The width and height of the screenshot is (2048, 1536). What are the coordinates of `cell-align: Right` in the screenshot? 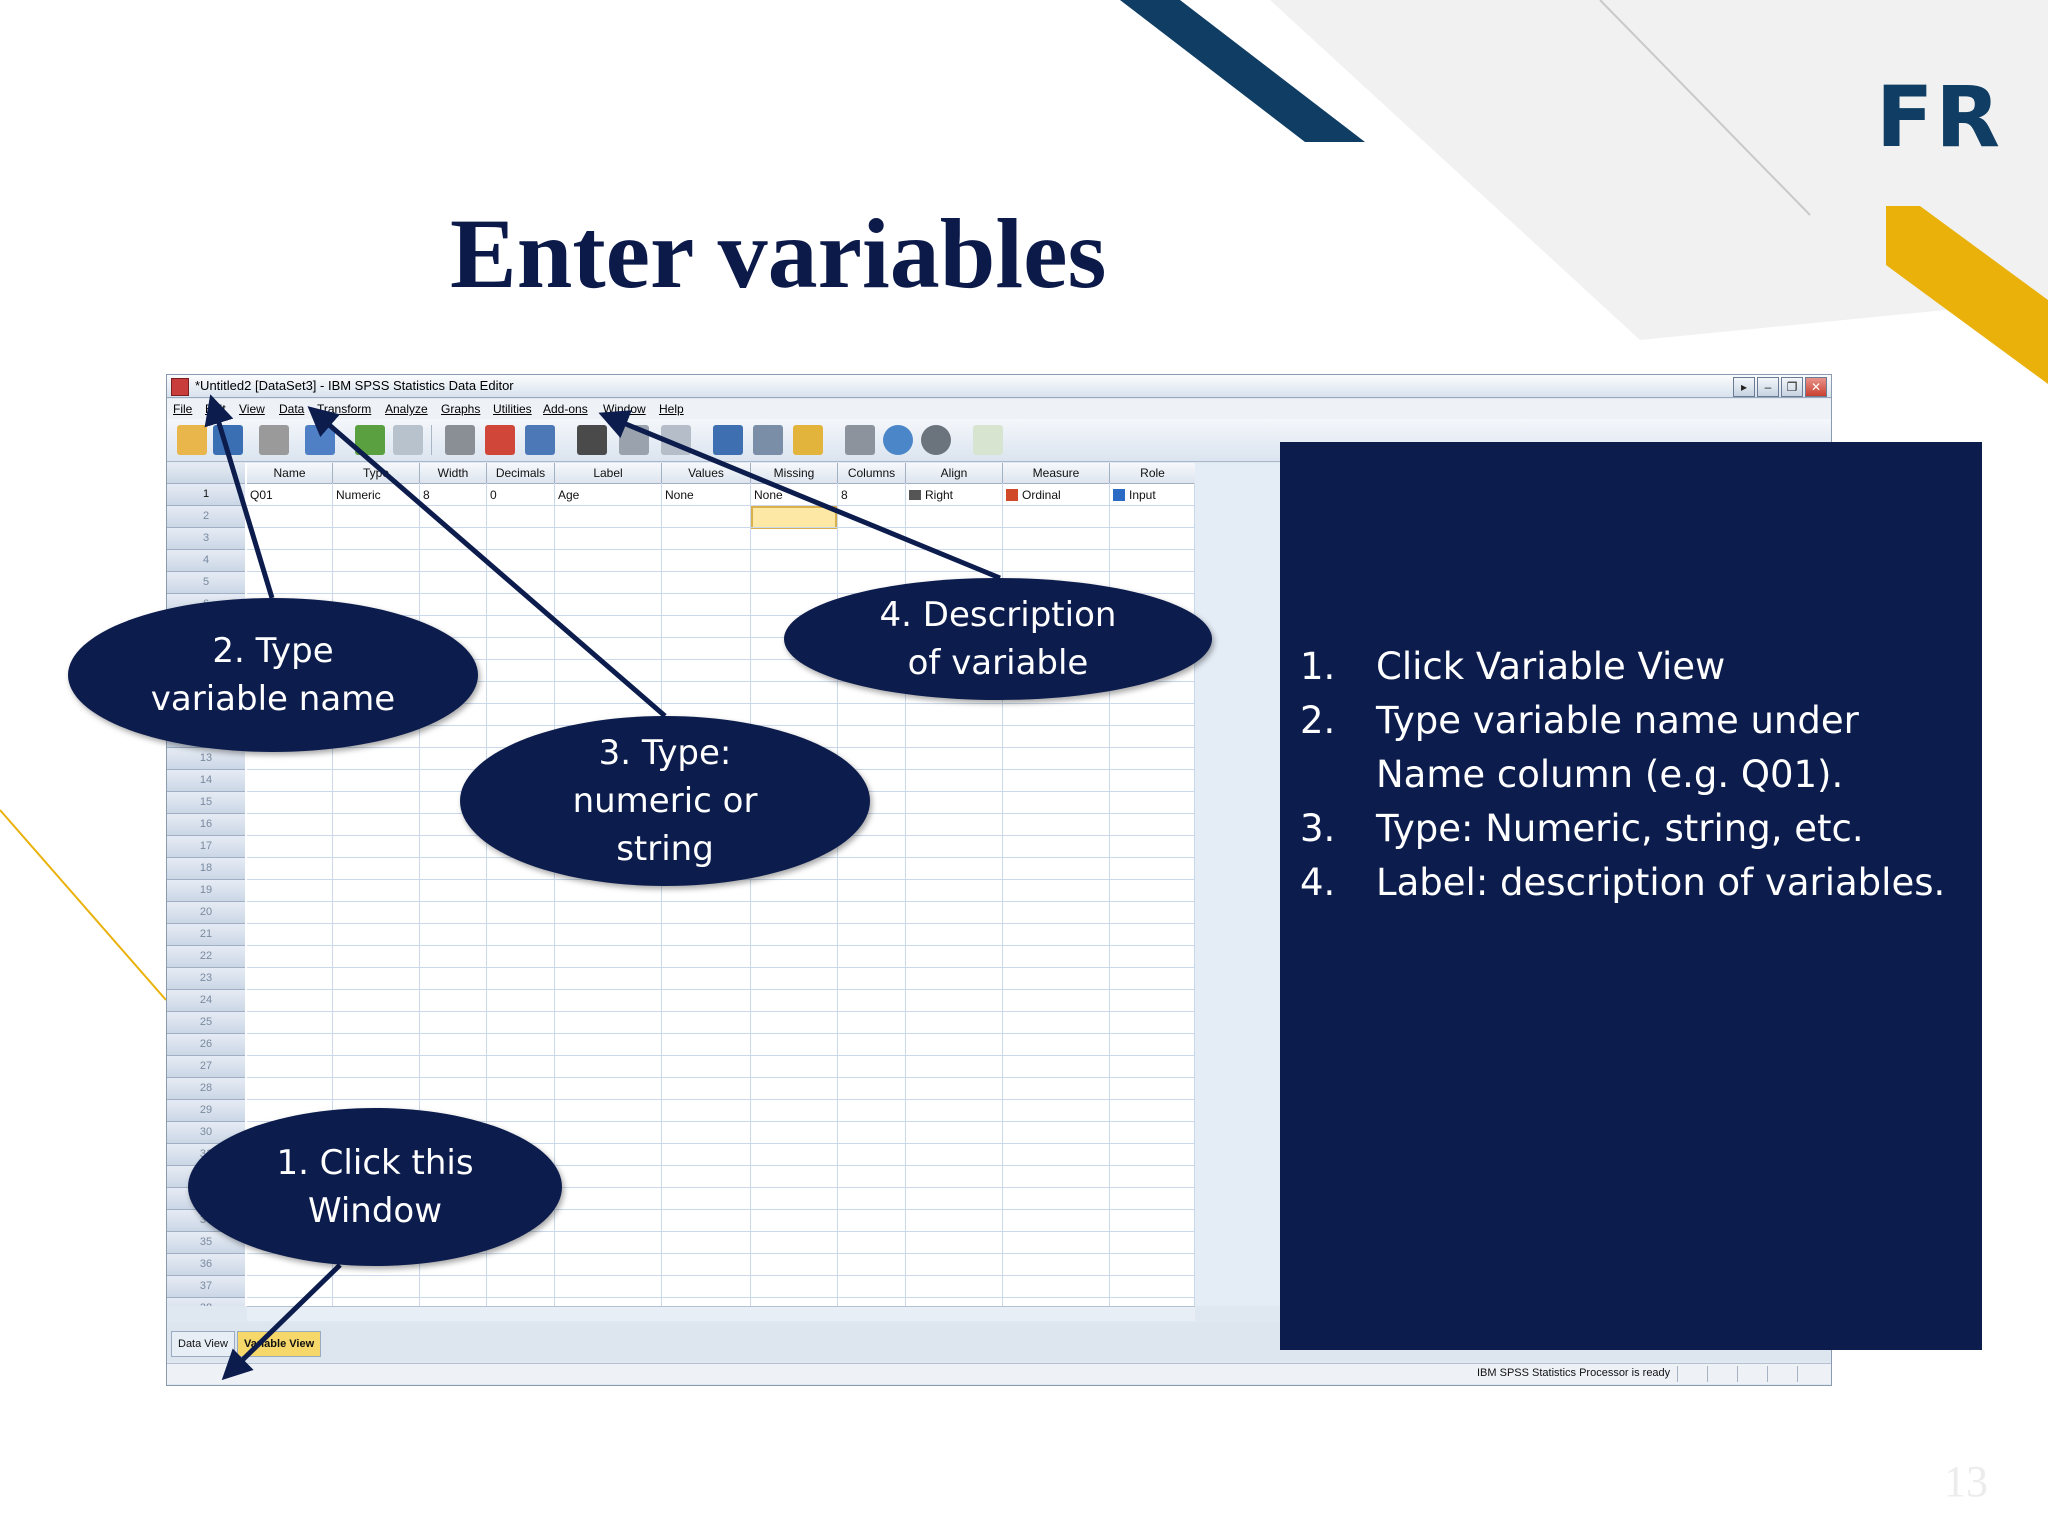 It's located at (929, 495).